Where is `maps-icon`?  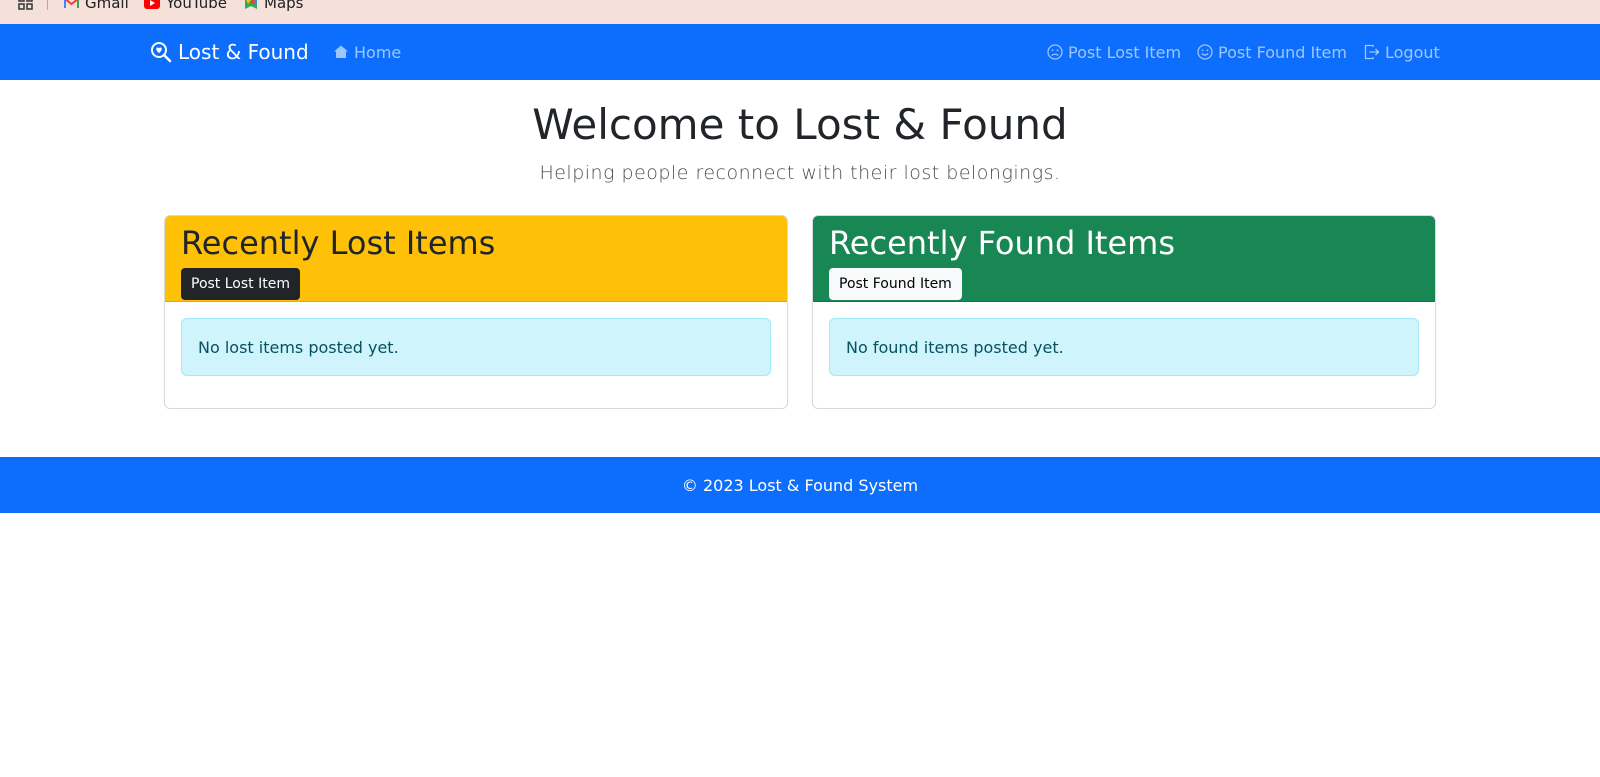
maps-icon is located at coordinates (251, 4).